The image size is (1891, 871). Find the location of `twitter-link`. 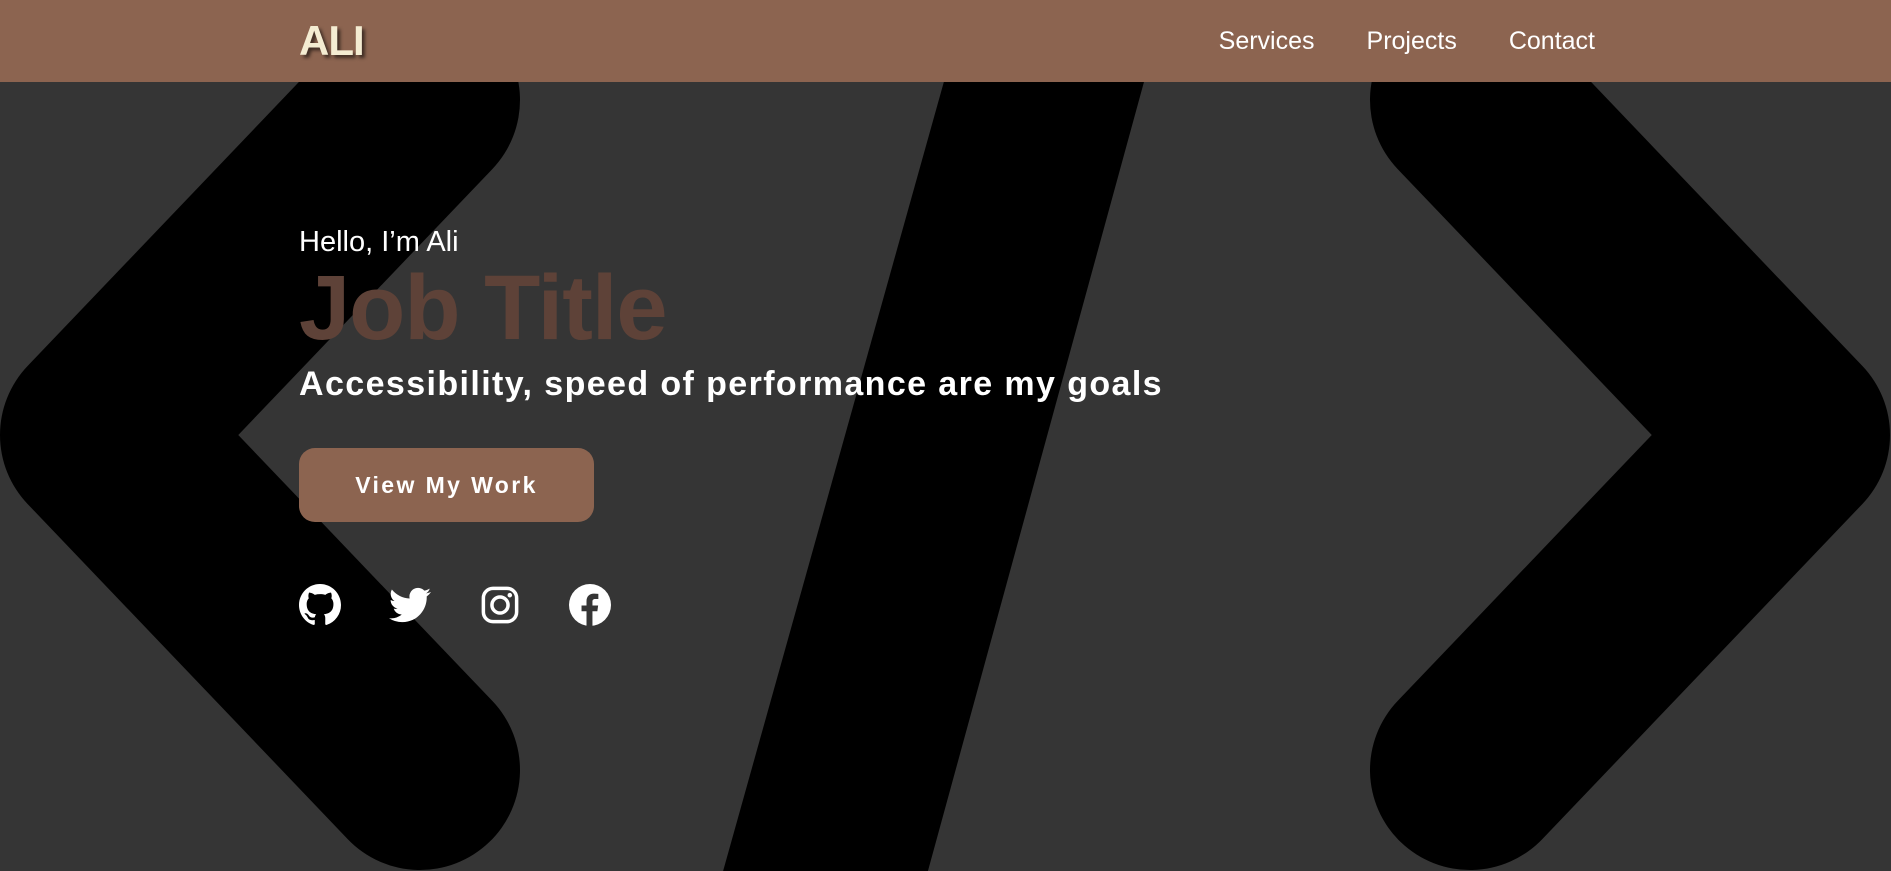

twitter-link is located at coordinates (410, 605).